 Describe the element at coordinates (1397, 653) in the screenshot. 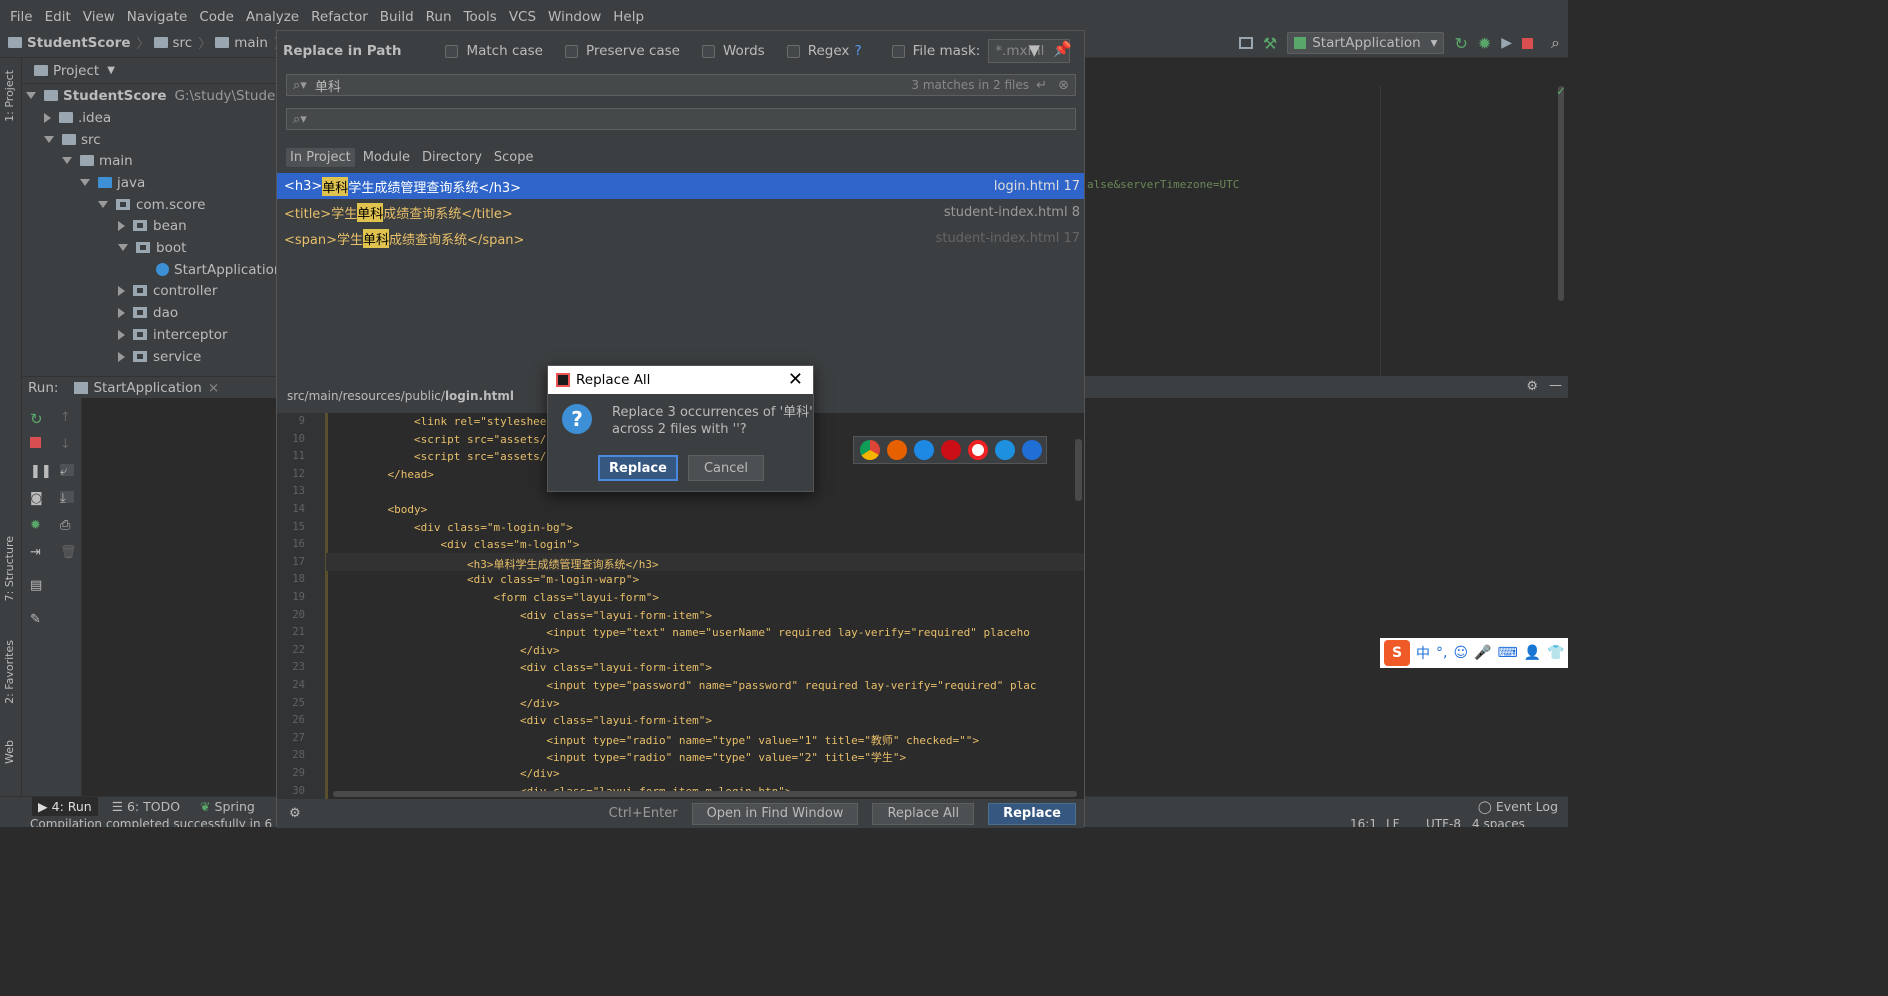

I see `sogou-logo-icon: S` at that location.